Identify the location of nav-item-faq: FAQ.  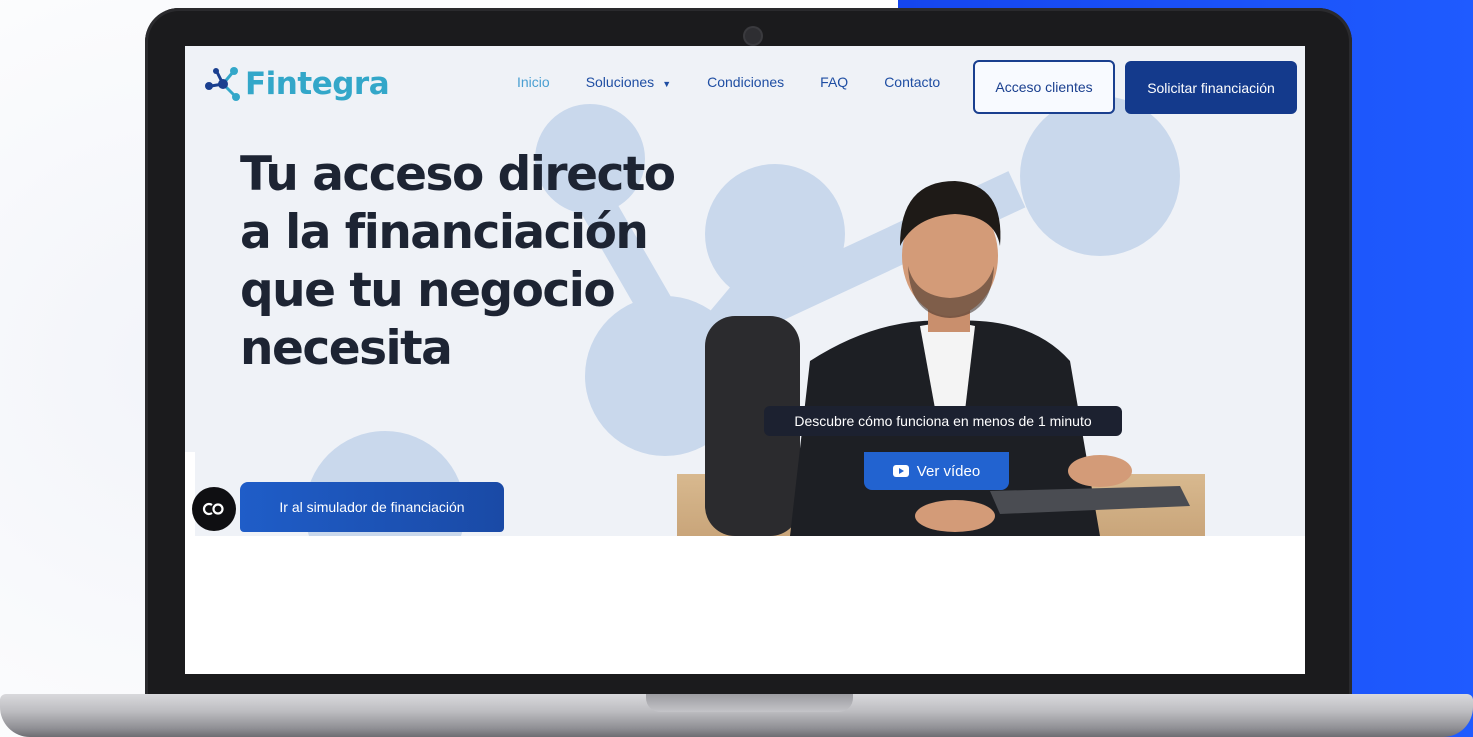
(834, 82).